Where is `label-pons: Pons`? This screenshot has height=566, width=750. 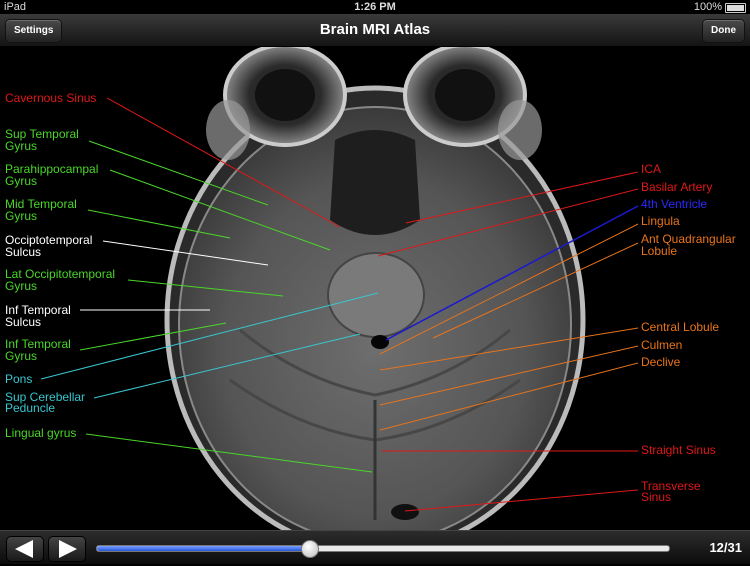
label-pons: Pons is located at coordinates (18, 379).